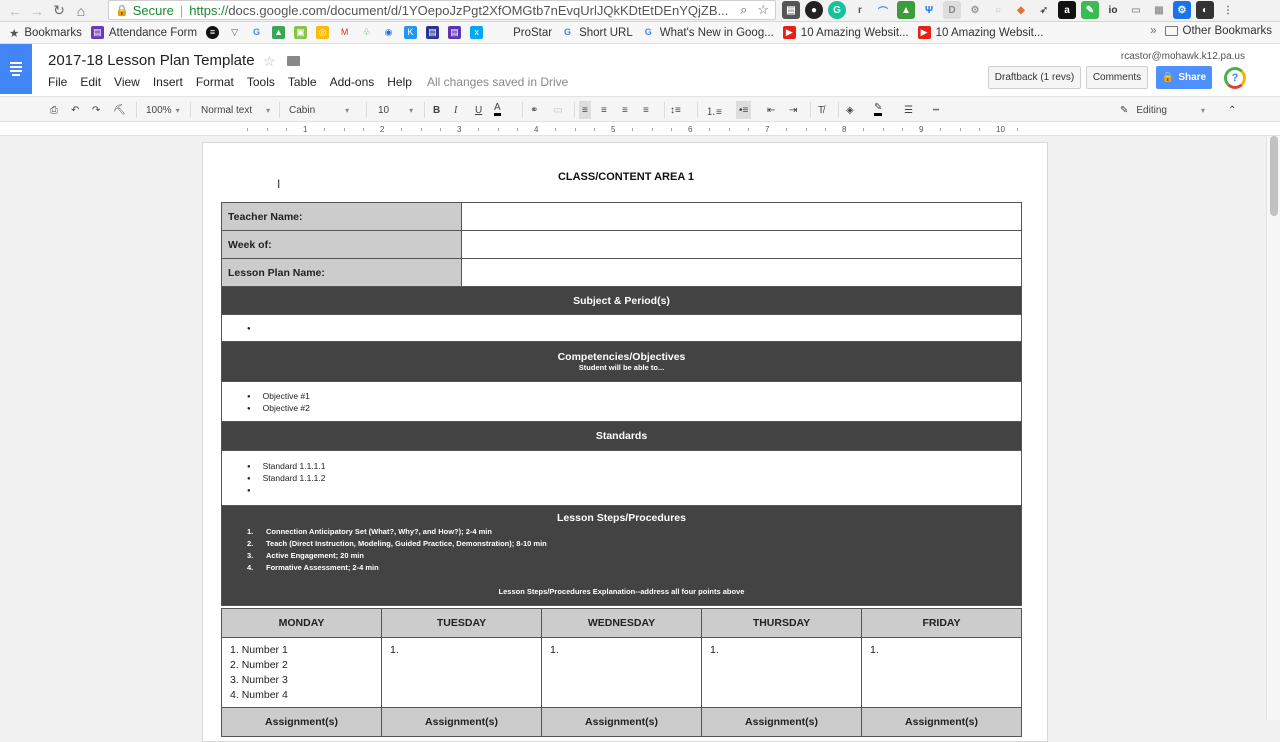 The width and height of the screenshot is (1280, 742). I want to click on extension-icon: ◆, so click(1021, 10).